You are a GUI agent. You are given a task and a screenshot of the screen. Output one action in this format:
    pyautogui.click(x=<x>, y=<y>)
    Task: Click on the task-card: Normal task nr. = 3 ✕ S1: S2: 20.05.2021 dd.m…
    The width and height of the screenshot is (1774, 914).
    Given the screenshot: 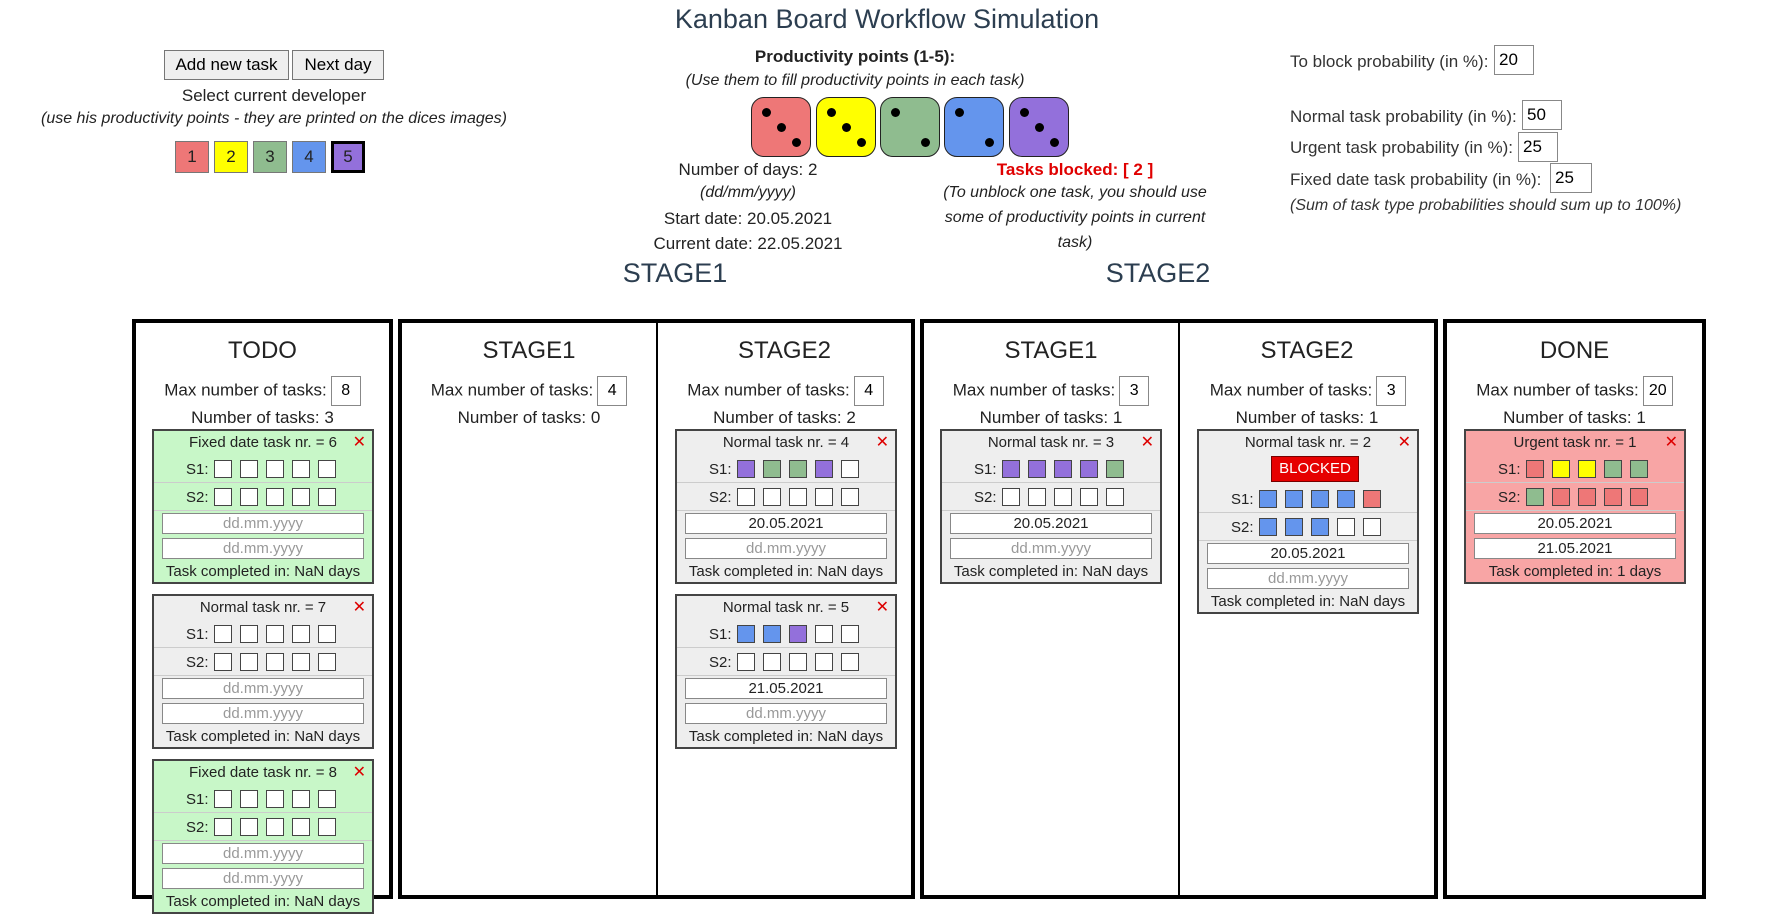 What is the action you would take?
    pyautogui.click(x=1051, y=506)
    